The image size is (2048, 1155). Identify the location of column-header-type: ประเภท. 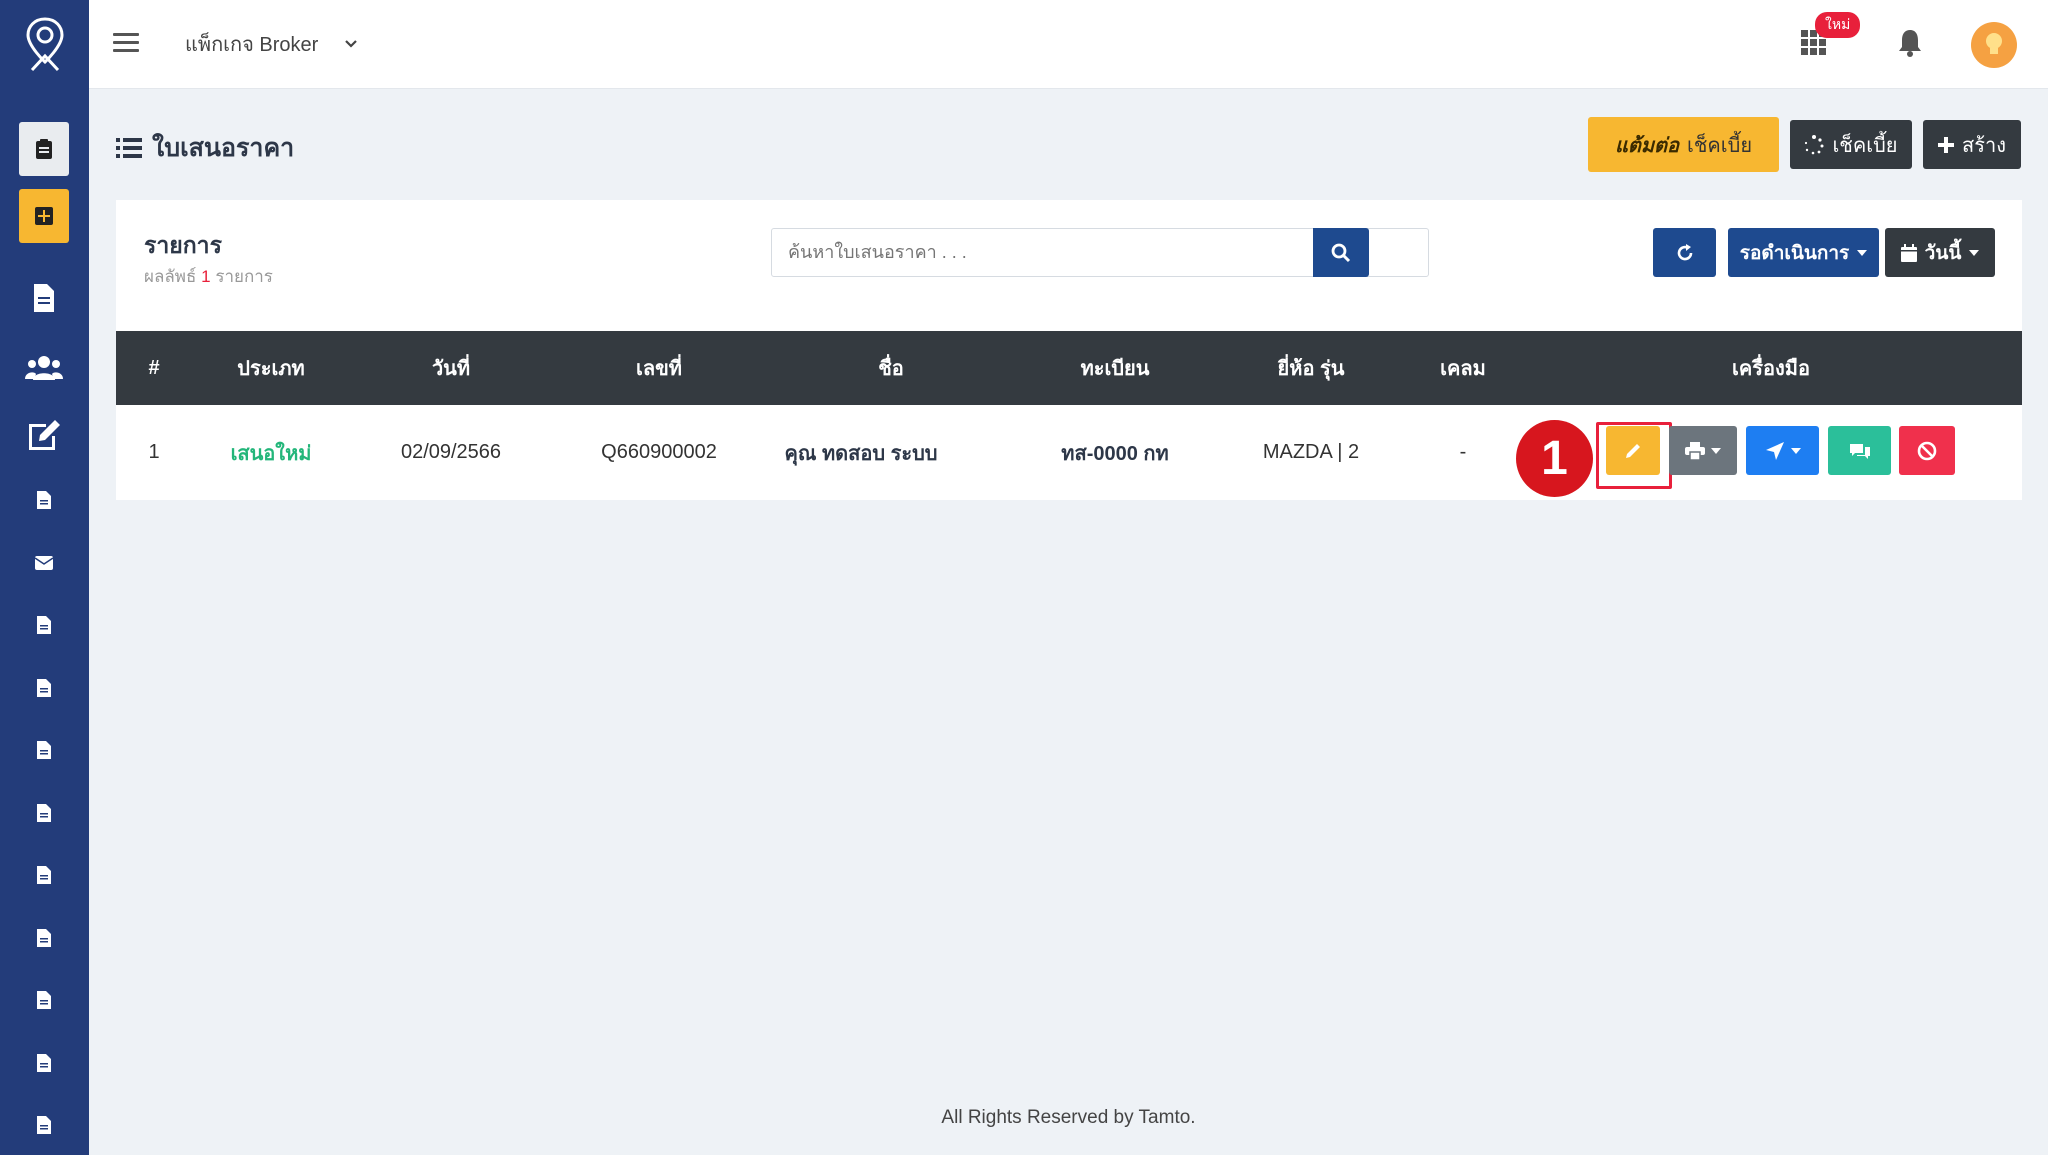
(271, 369).